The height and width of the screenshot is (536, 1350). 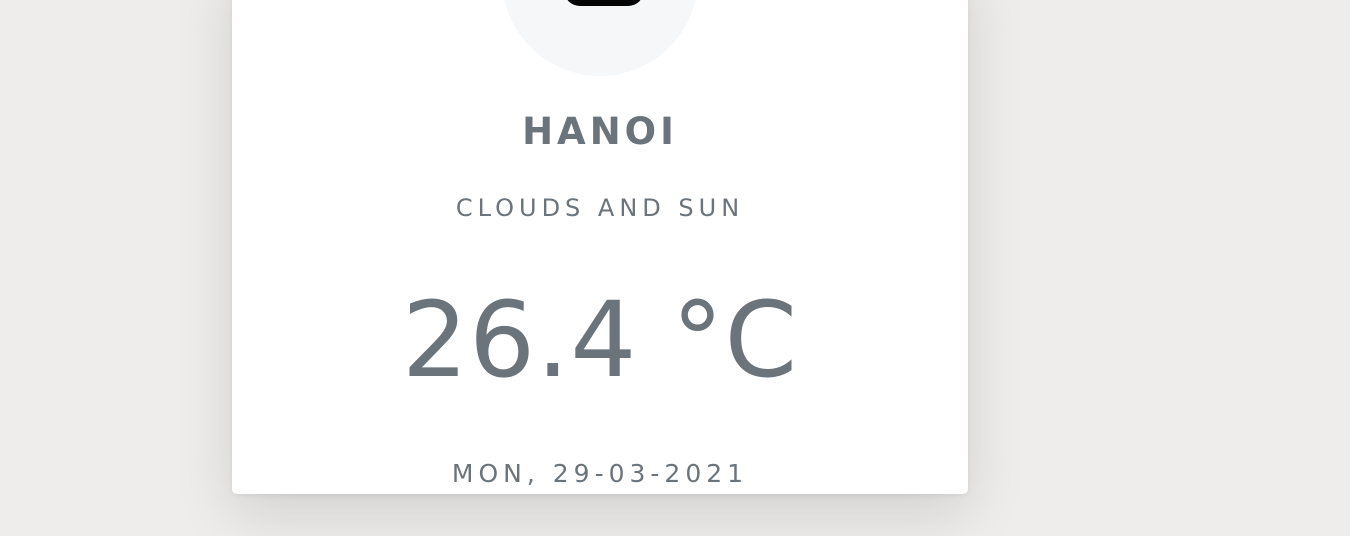 I want to click on weather-icon-container, so click(x=600, y=38).